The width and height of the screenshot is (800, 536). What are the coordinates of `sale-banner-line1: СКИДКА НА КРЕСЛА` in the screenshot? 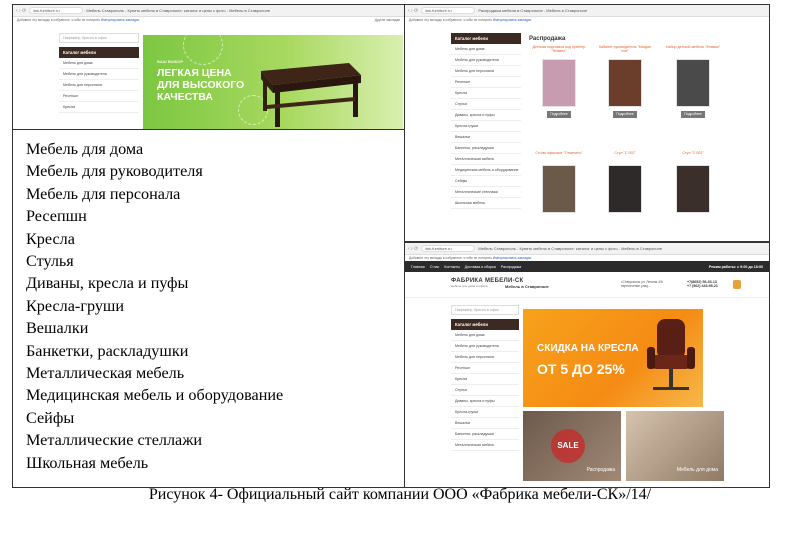 It's located at (588, 348).